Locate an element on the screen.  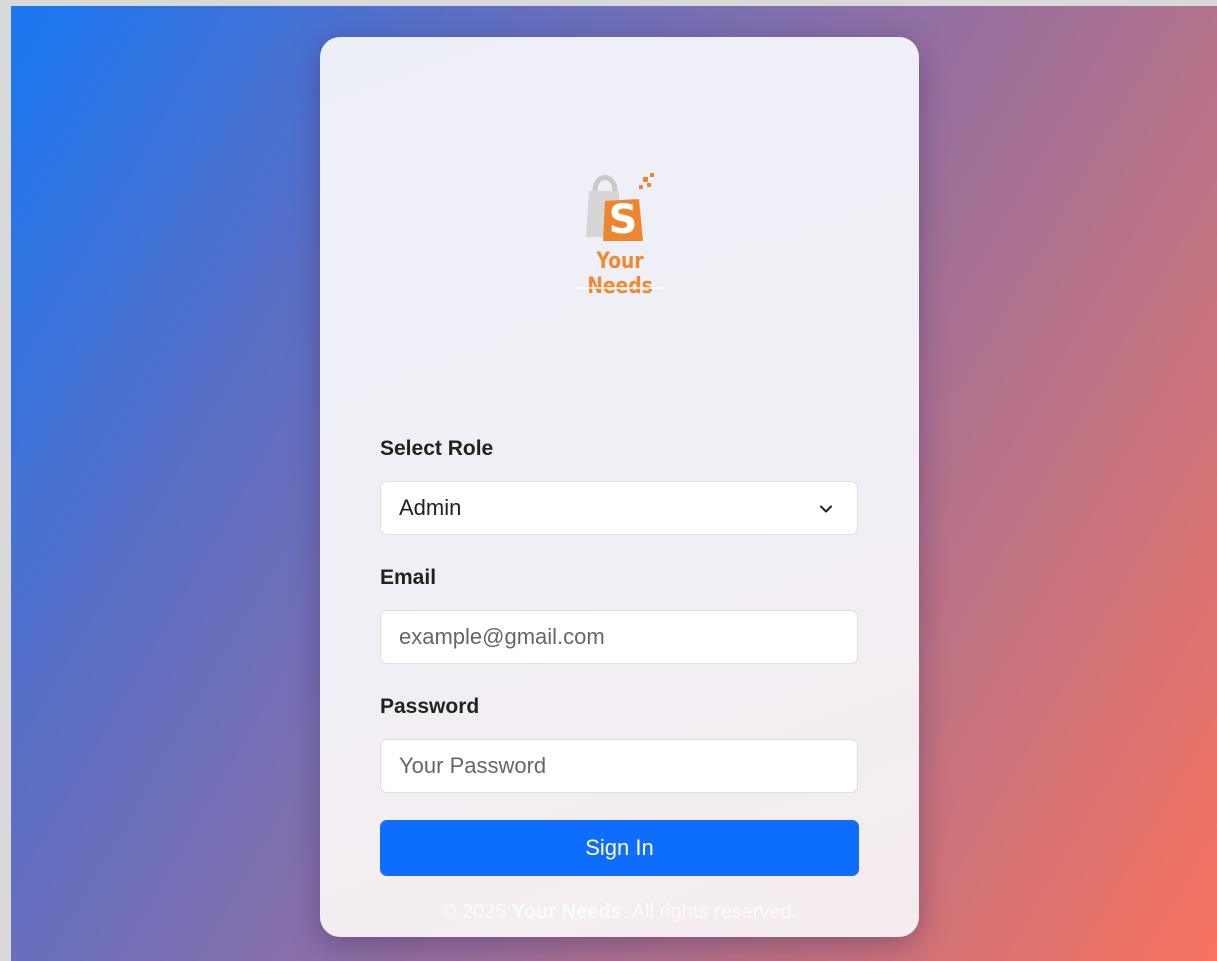
shopping-bag-icon: S is located at coordinates (620, 208).